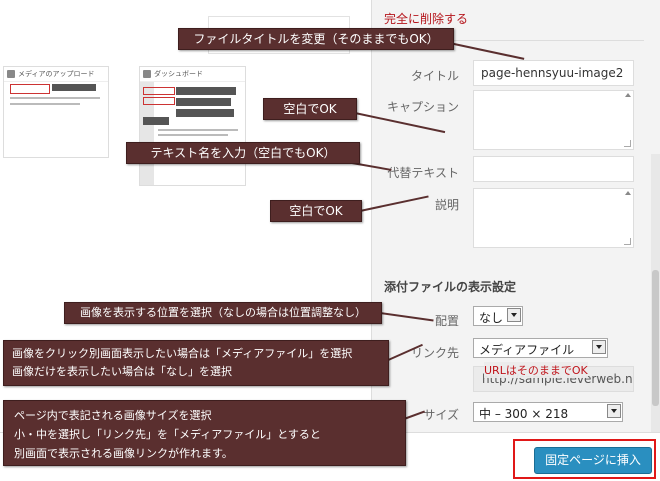 This screenshot has width=660, height=481. Describe the element at coordinates (553, 169) in the screenshot. I see `alt-text-field` at that location.